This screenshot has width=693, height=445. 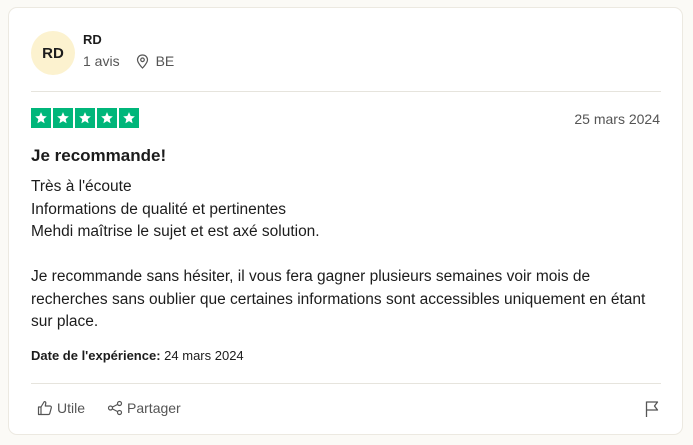 What do you see at coordinates (128, 40) in the screenshot?
I see `reviewer-name: RD` at bounding box center [128, 40].